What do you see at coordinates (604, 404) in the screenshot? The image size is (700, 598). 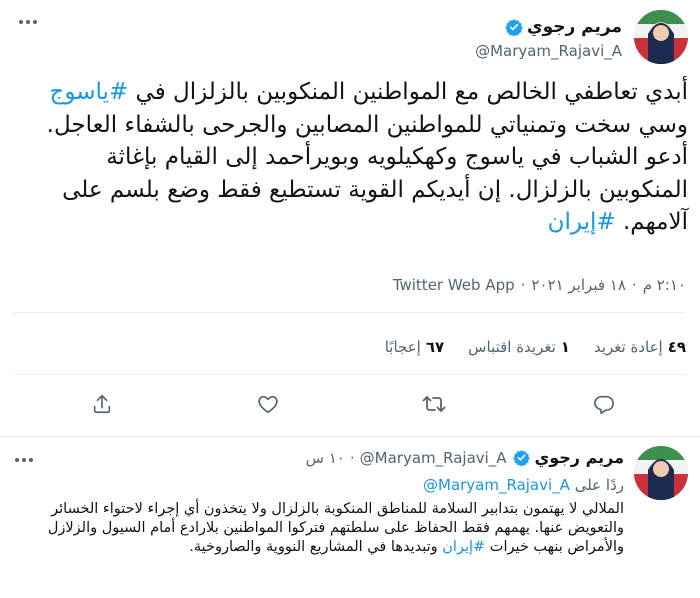 I see `reply-icon` at bounding box center [604, 404].